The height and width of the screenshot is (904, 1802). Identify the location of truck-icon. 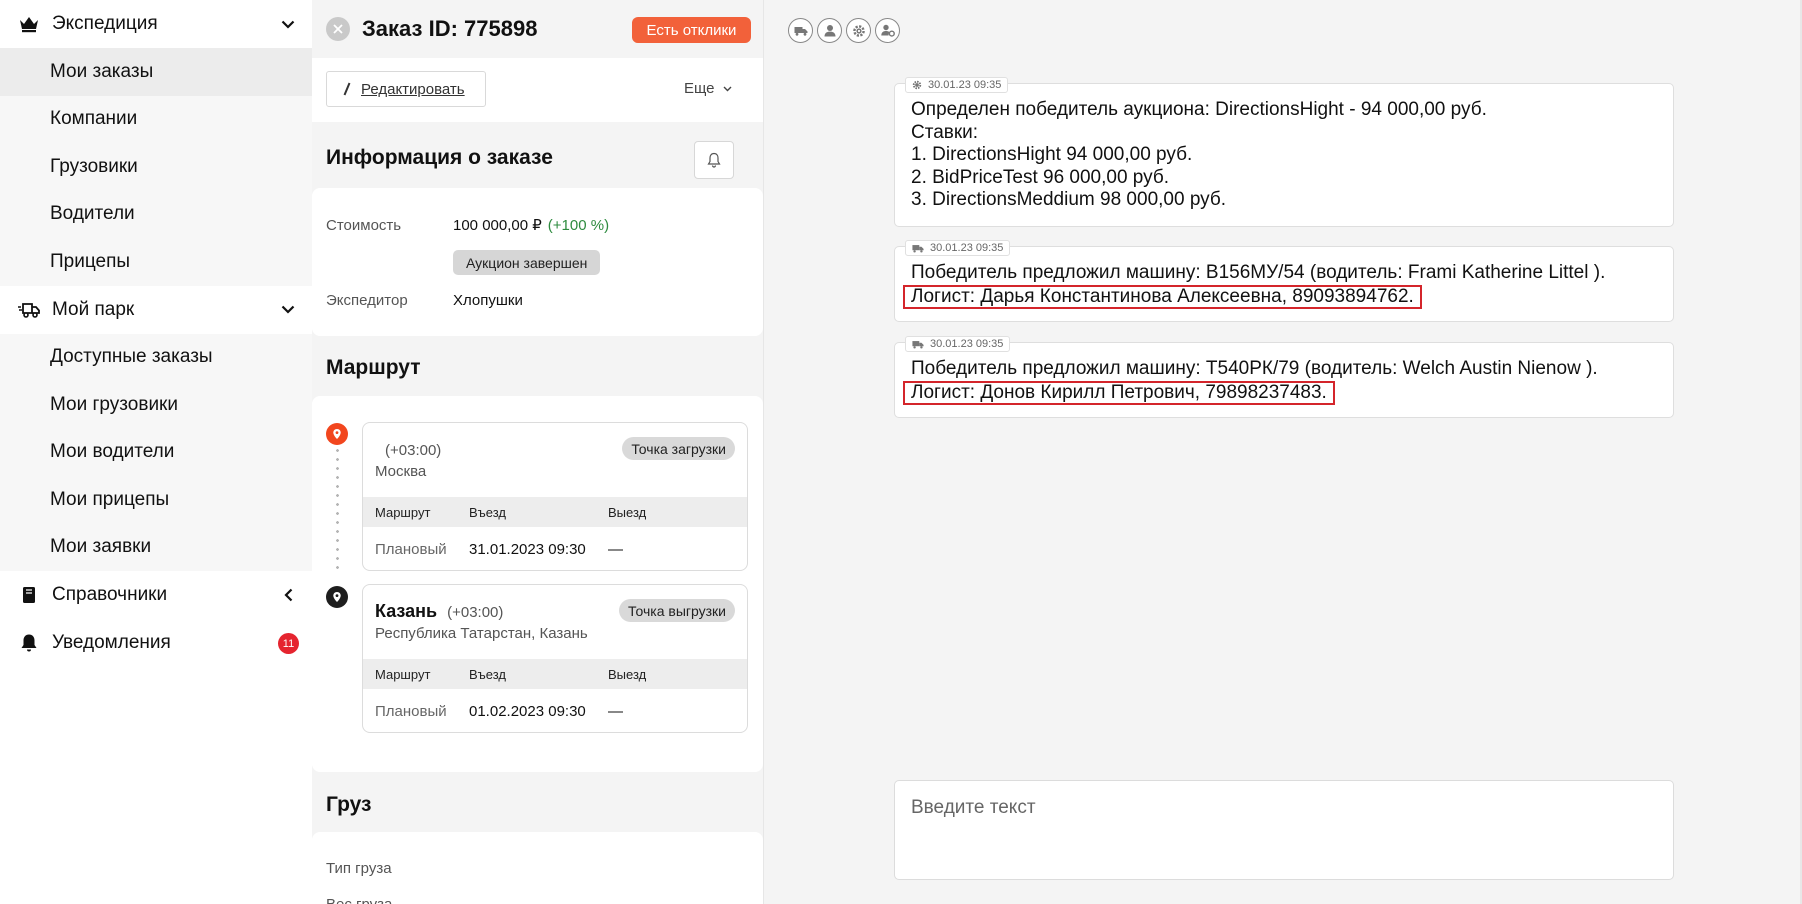
(918, 248).